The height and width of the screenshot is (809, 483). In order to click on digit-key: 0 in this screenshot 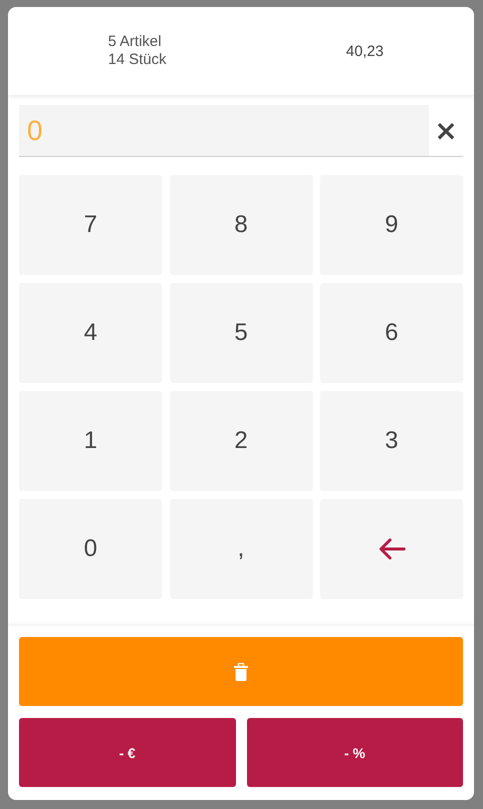, I will do `click(90, 549)`.